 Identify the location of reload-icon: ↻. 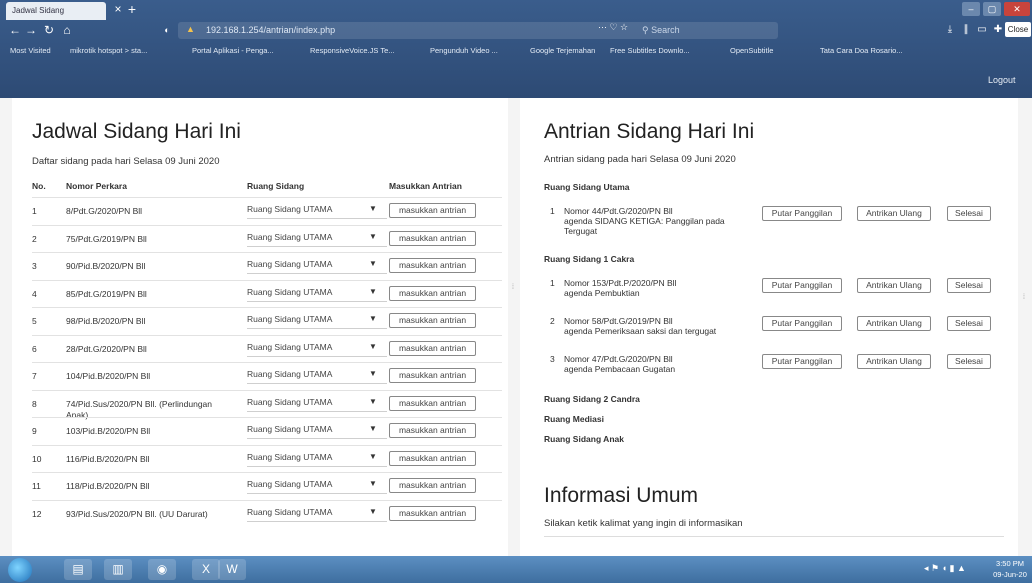
(49, 30).